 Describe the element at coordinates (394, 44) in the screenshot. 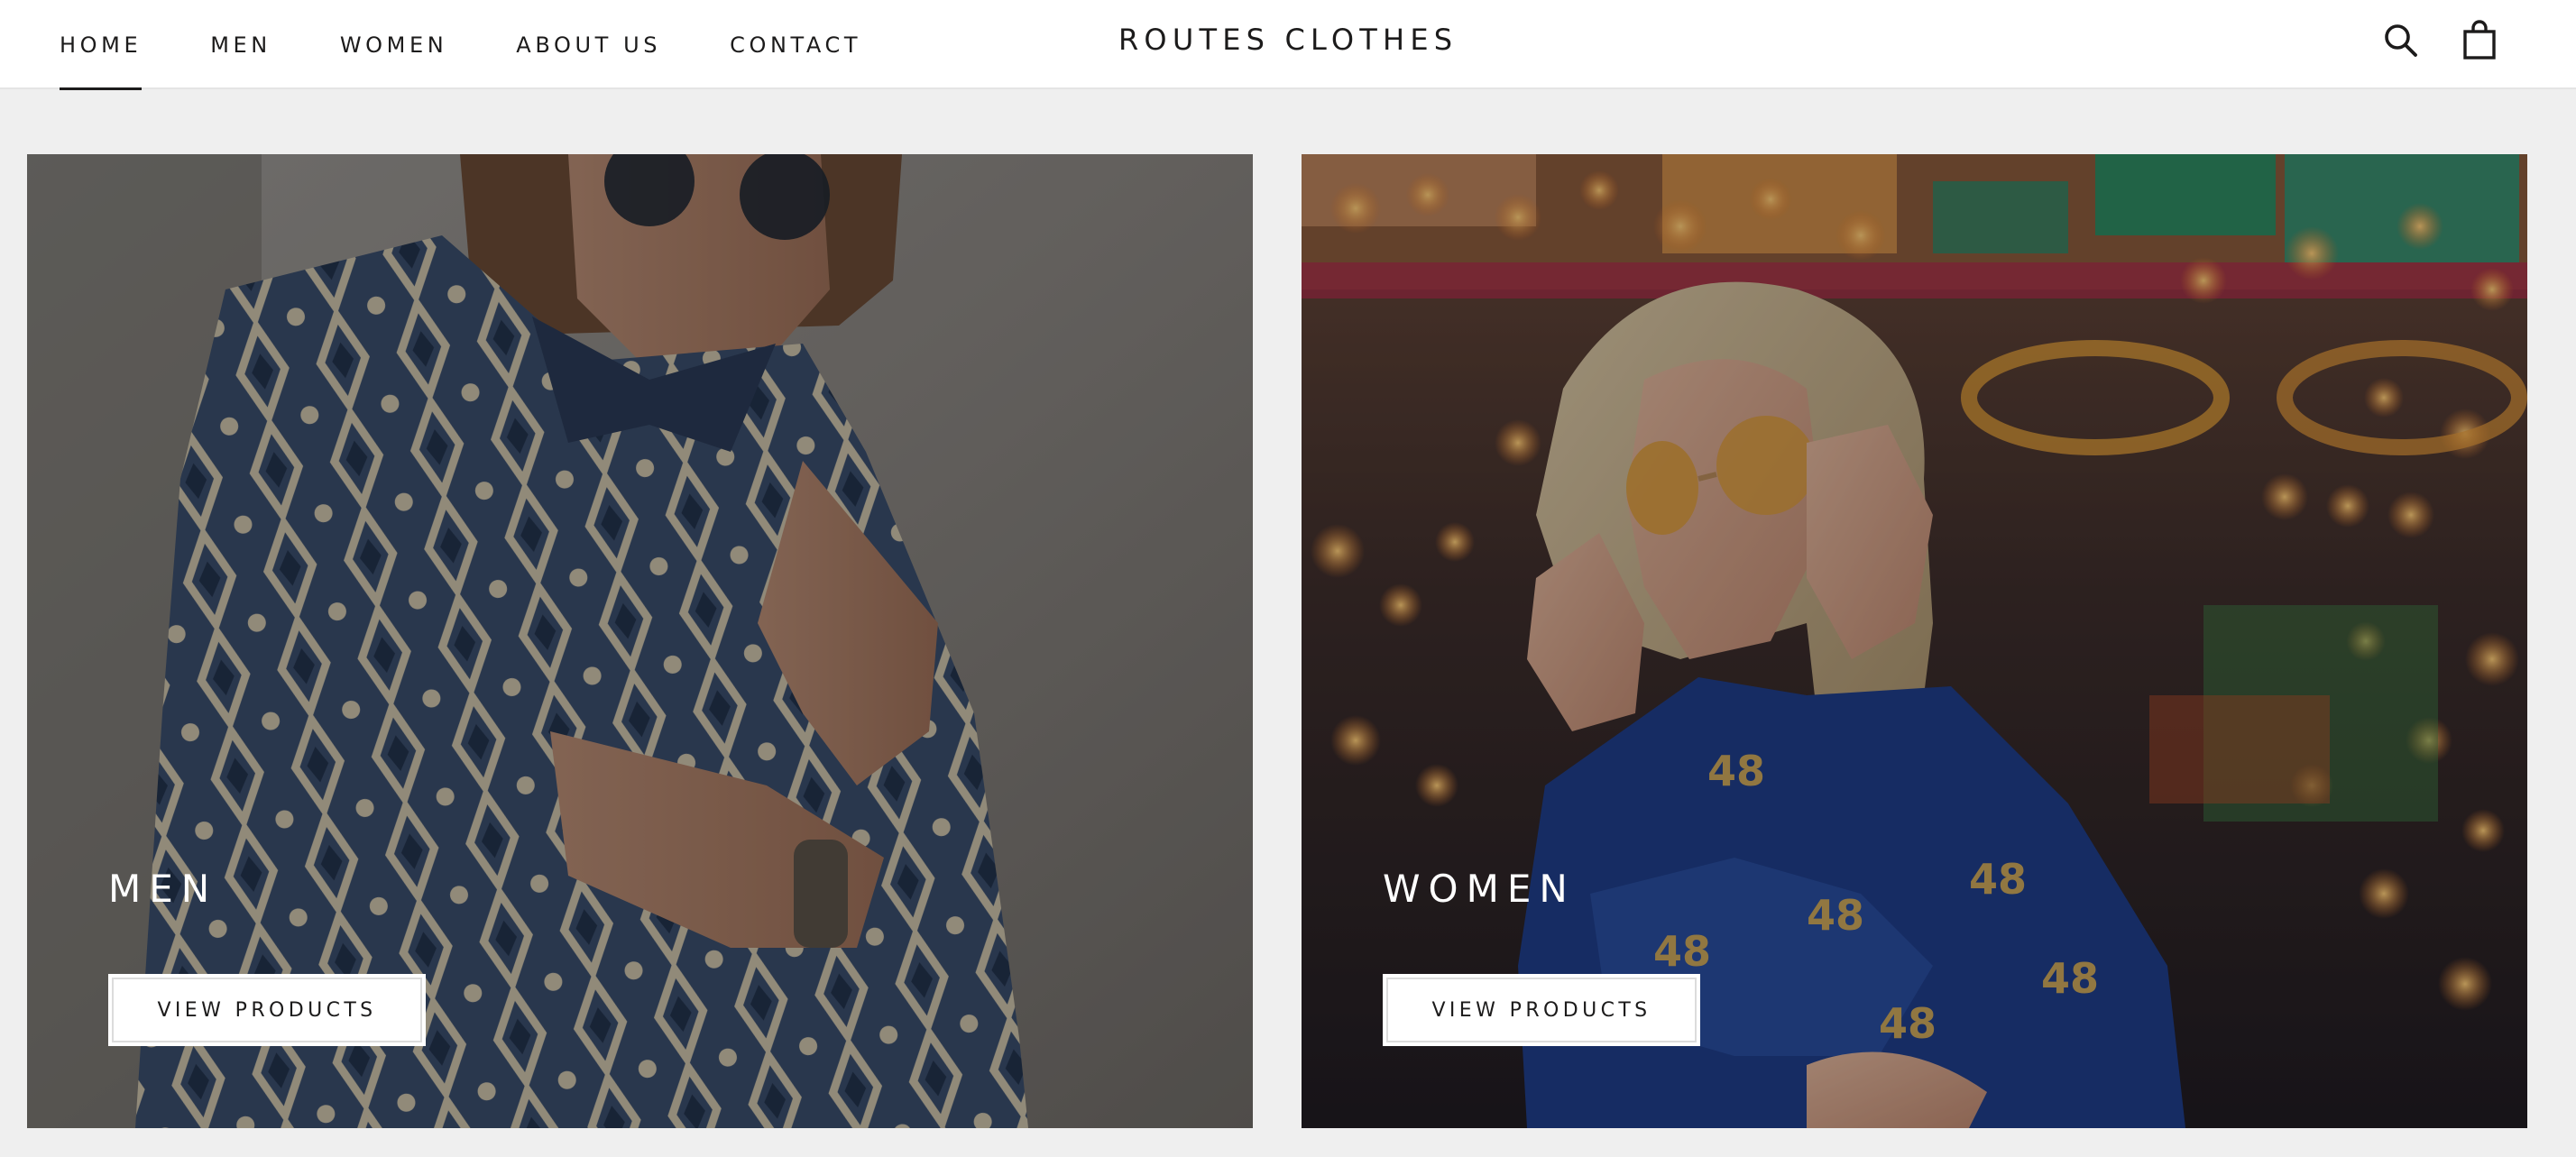

I see `nav-item-women: WOMEN` at that location.